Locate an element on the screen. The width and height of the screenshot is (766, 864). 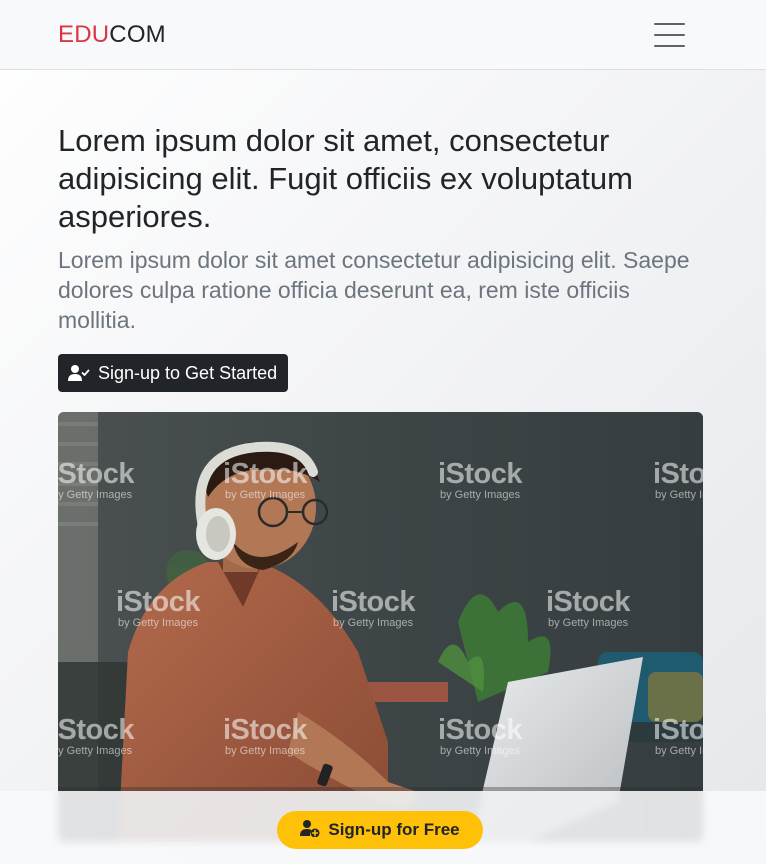
user-check-icon is located at coordinates (79, 373).